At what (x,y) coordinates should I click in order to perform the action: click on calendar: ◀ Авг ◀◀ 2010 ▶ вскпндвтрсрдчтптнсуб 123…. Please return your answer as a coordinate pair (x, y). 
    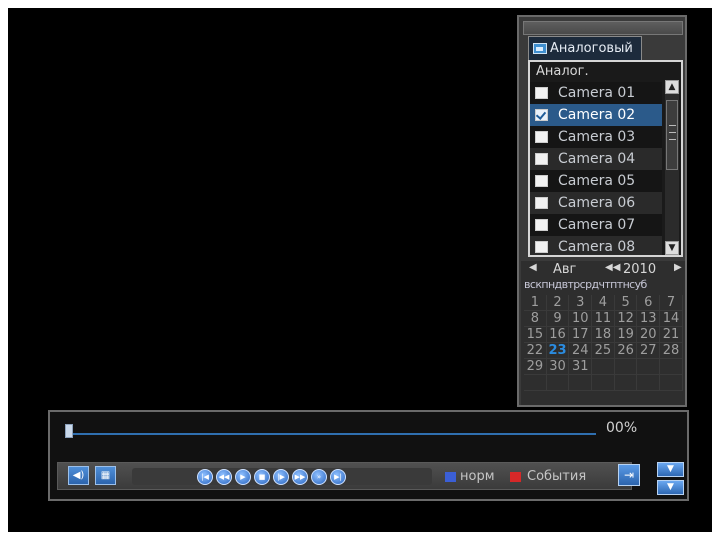
    Looking at the image, I should click on (603, 333).